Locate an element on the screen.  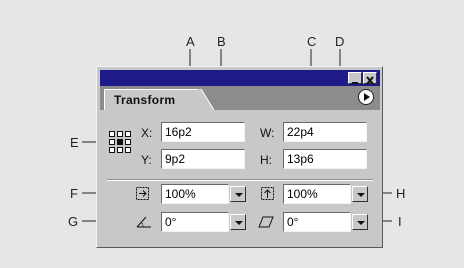
shear-icon is located at coordinates (266, 222).